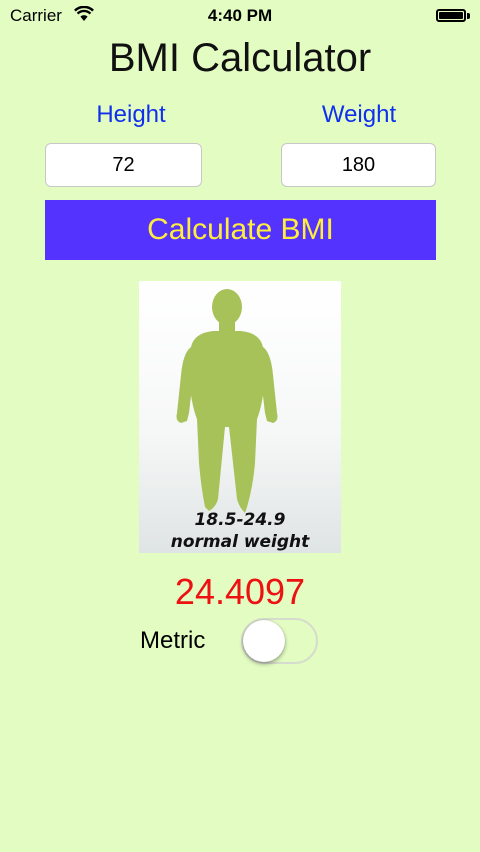  Describe the element at coordinates (359, 114) in the screenshot. I see `weight-label: Weight` at that location.